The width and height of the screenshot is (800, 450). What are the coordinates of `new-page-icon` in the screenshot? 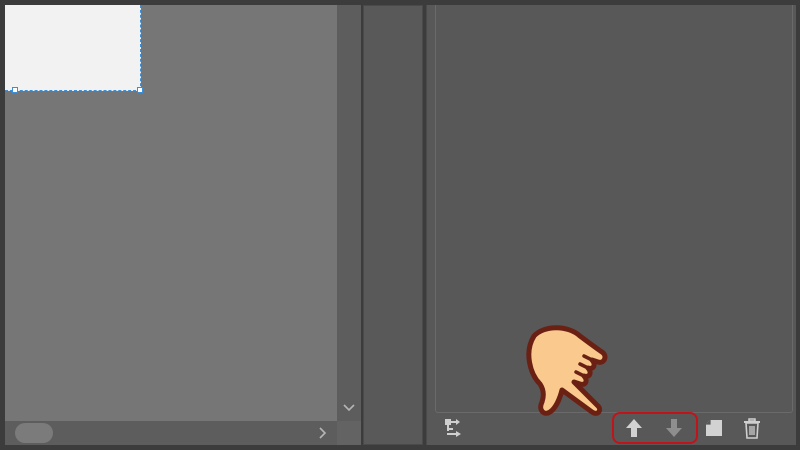 It's located at (714, 428).